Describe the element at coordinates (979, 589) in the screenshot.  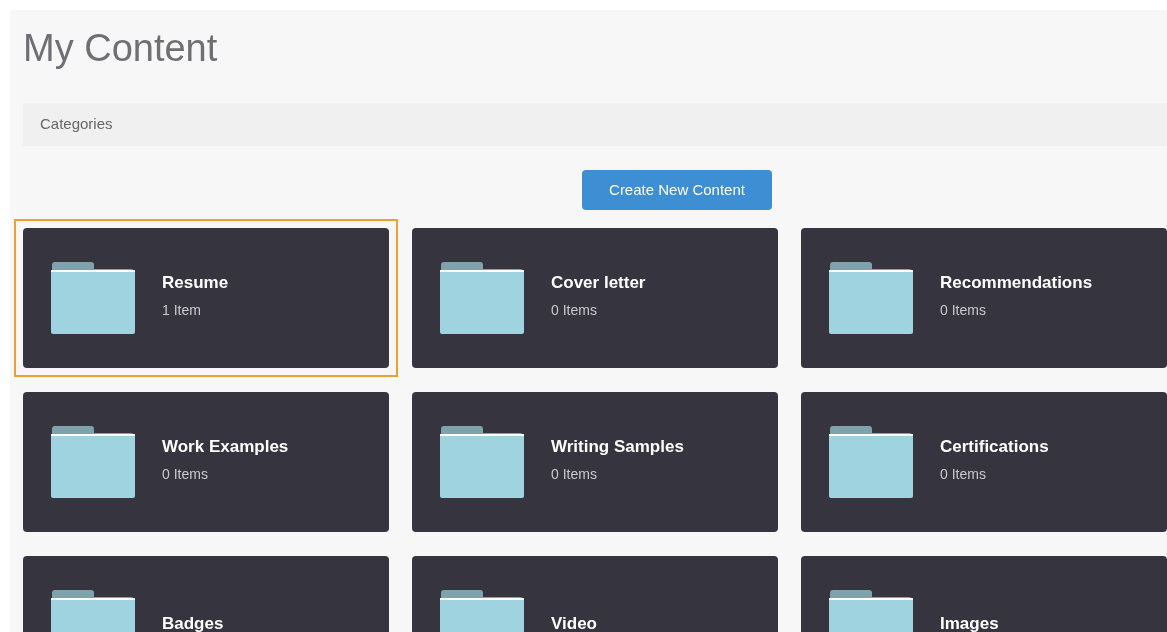
I see `folder-card: Images` at that location.